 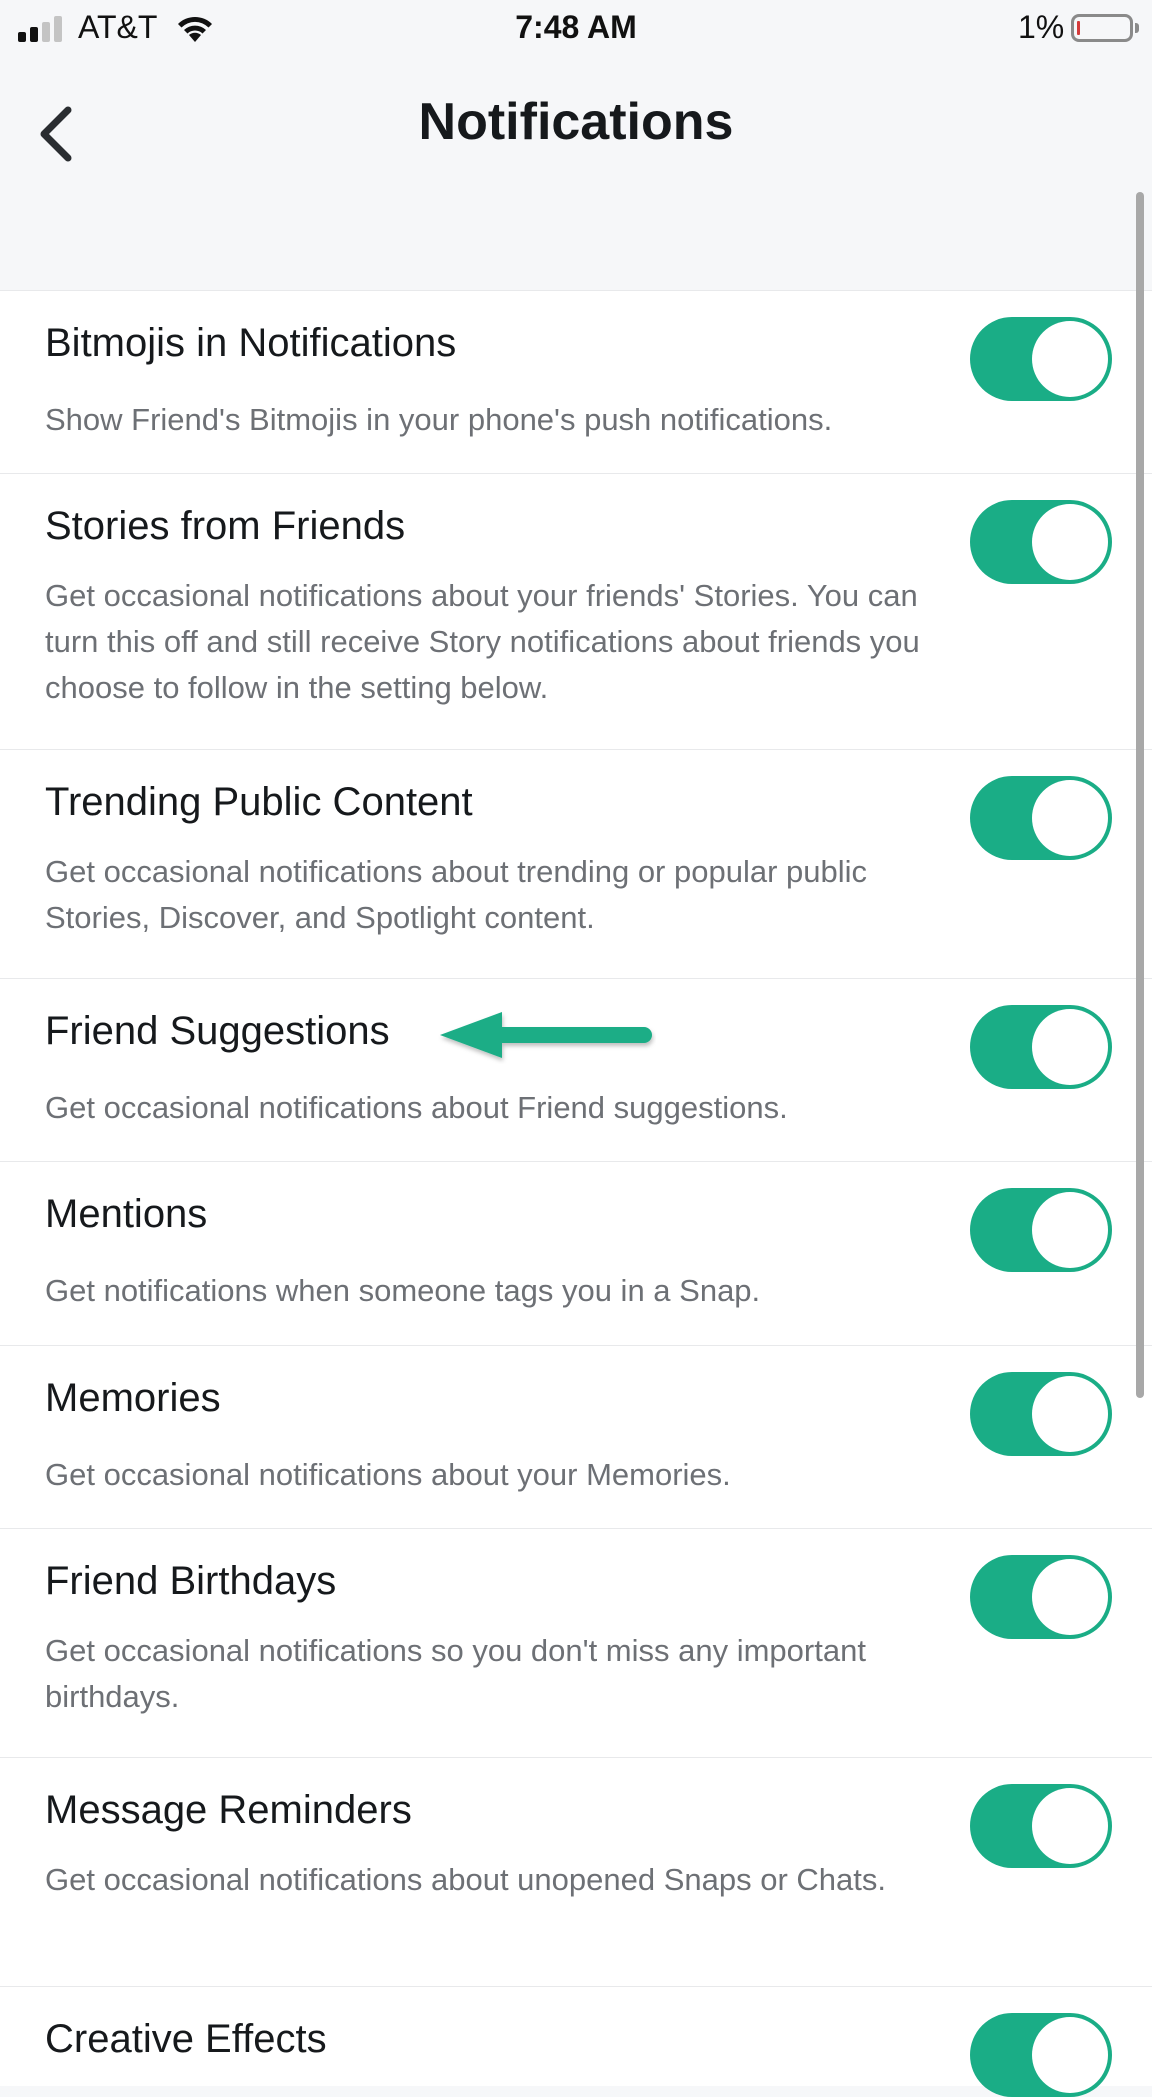 I want to click on toggle-memories, so click(x=1041, y=1414).